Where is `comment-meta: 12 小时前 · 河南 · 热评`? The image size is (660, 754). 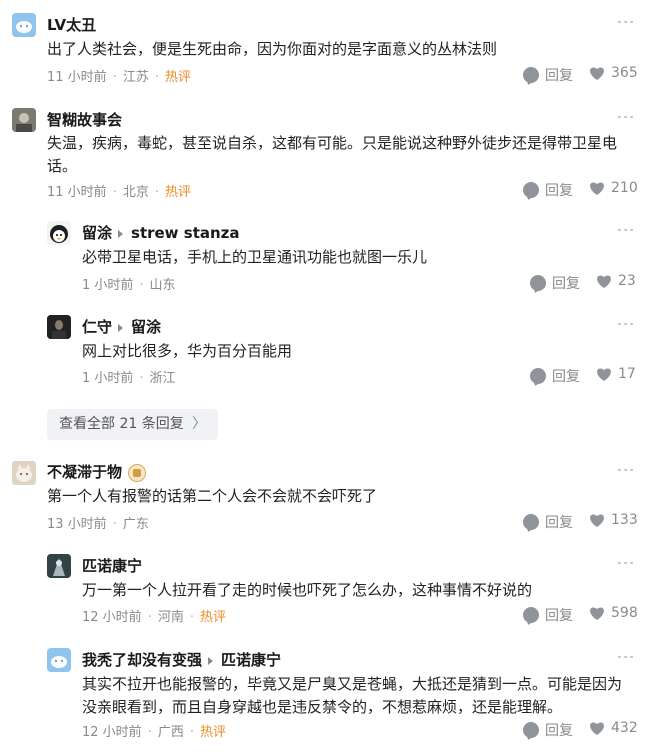
comment-meta: 12 小时前 · 河南 · 热评 is located at coordinates (154, 615).